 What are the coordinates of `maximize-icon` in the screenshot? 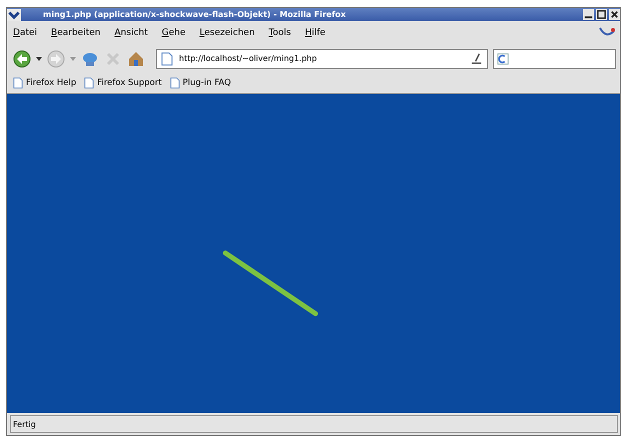 It's located at (601, 14).